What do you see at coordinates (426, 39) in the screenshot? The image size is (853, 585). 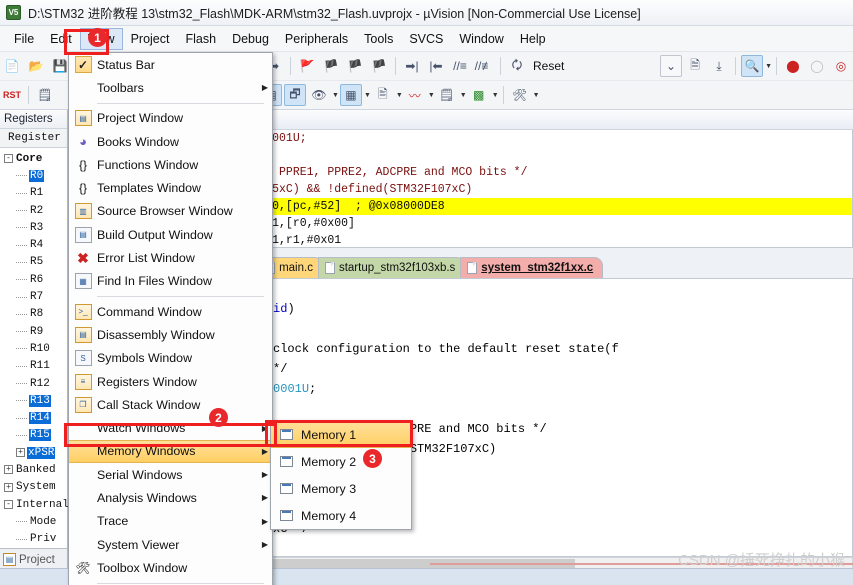 I see `menu-svcs: SVCS` at bounding box center [426, 39].